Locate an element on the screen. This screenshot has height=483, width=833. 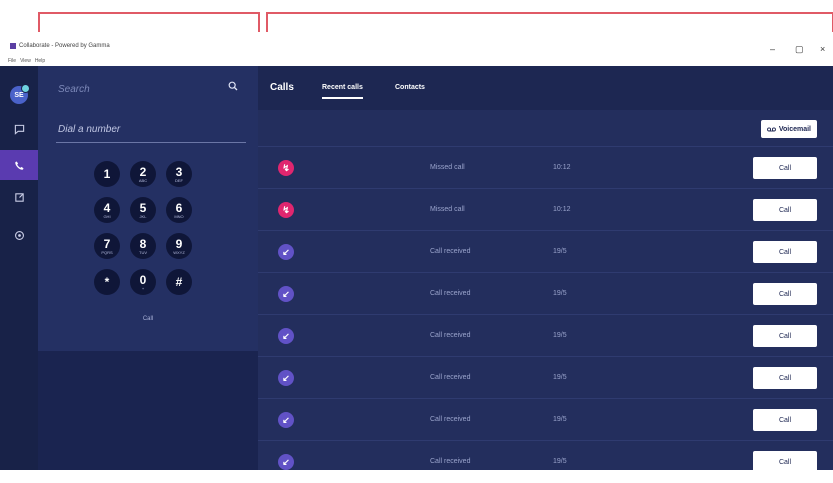
dial-call-button: Call is located at coordinates (148, 319).